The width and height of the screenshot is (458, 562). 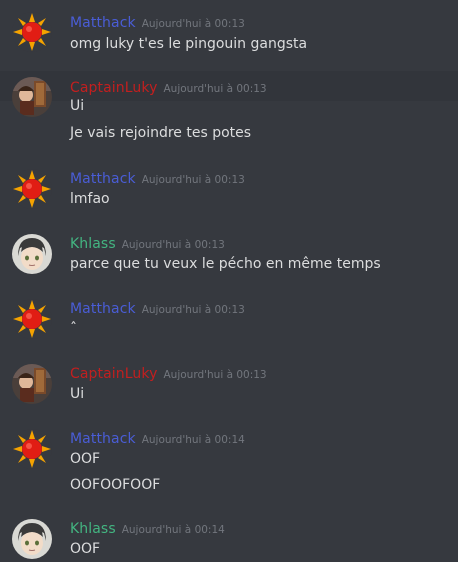 What do you see at coordinates (90, 199) in the screenshot?
I see `message-text: lmfao` at bounding box center [90, 199].